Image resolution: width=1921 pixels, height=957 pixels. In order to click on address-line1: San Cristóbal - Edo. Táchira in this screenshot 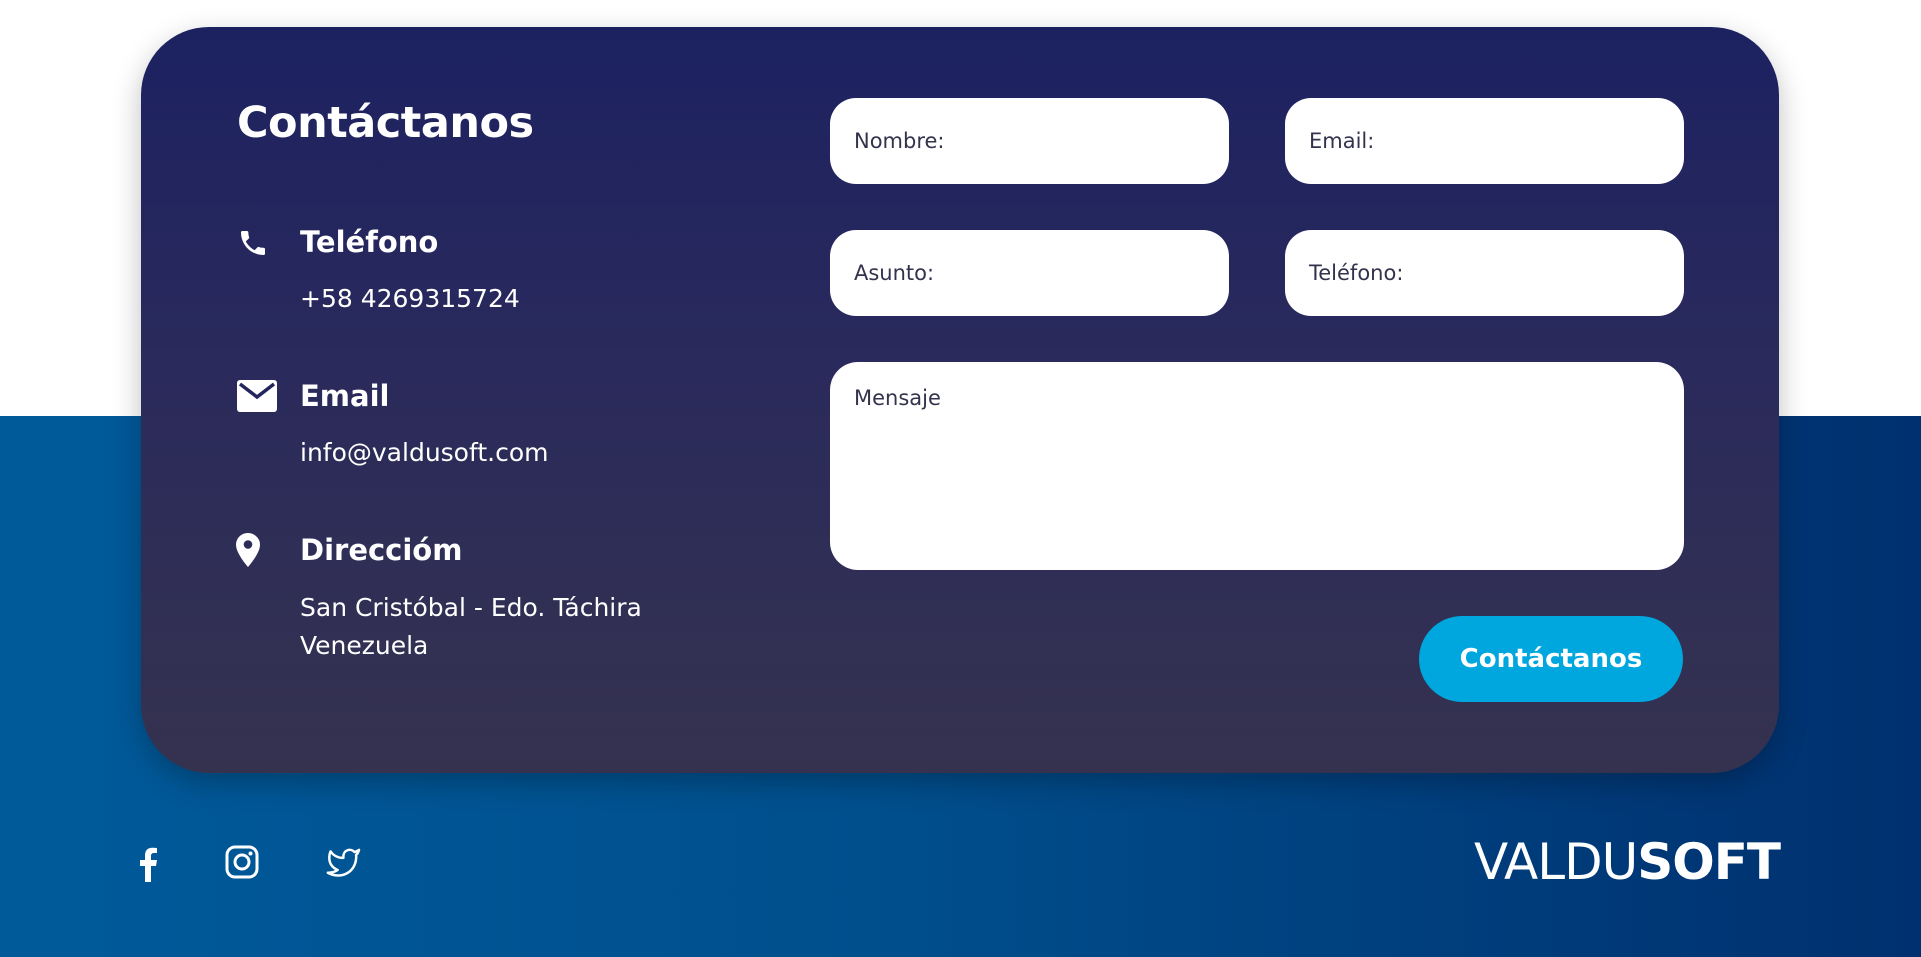, I will do `click(471, 607)`.